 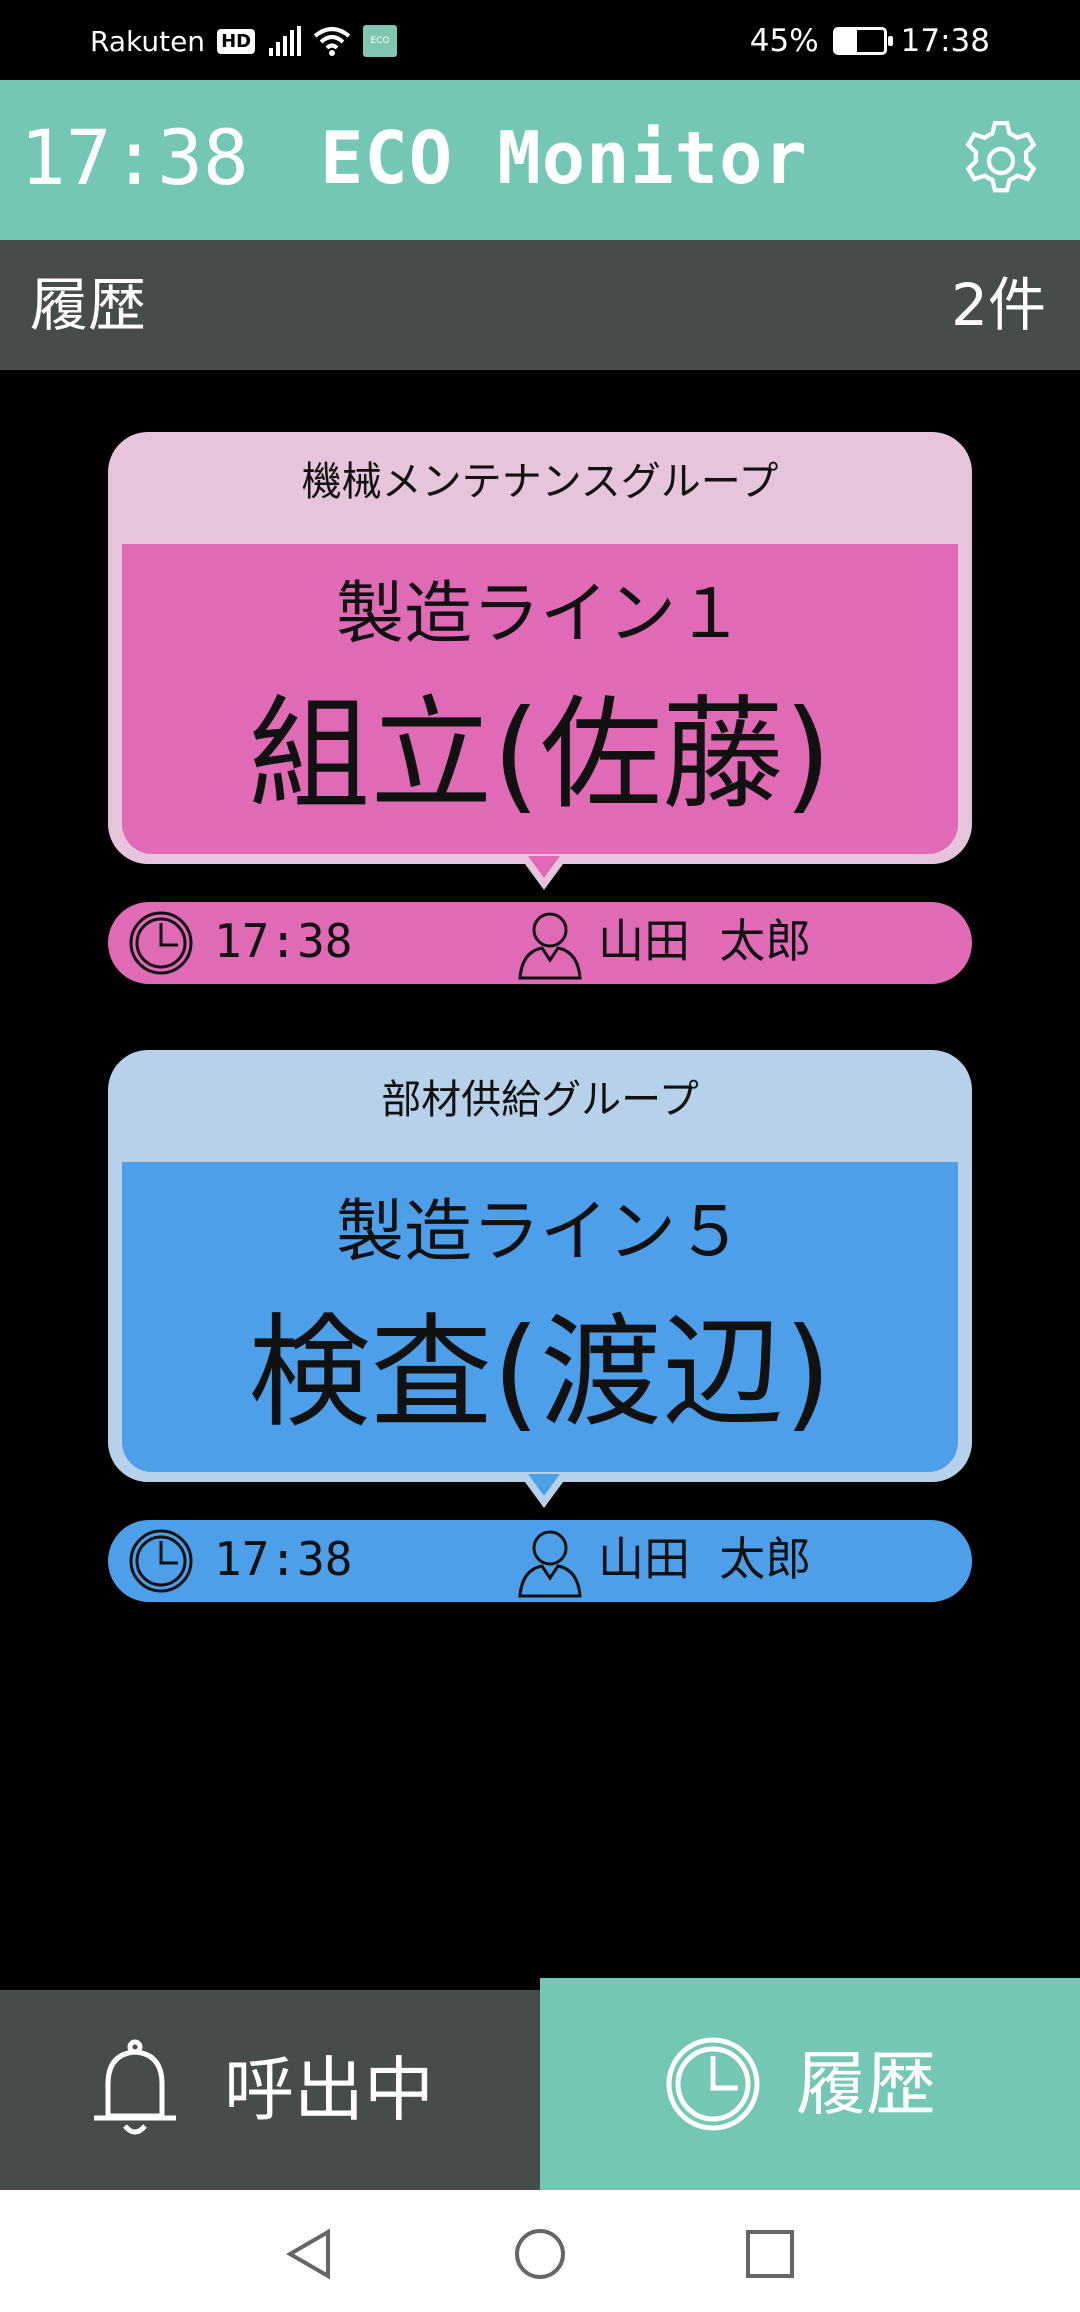 I want to click on status-bar-left: Rakuten HD ECO, so click(x=244, y=41).